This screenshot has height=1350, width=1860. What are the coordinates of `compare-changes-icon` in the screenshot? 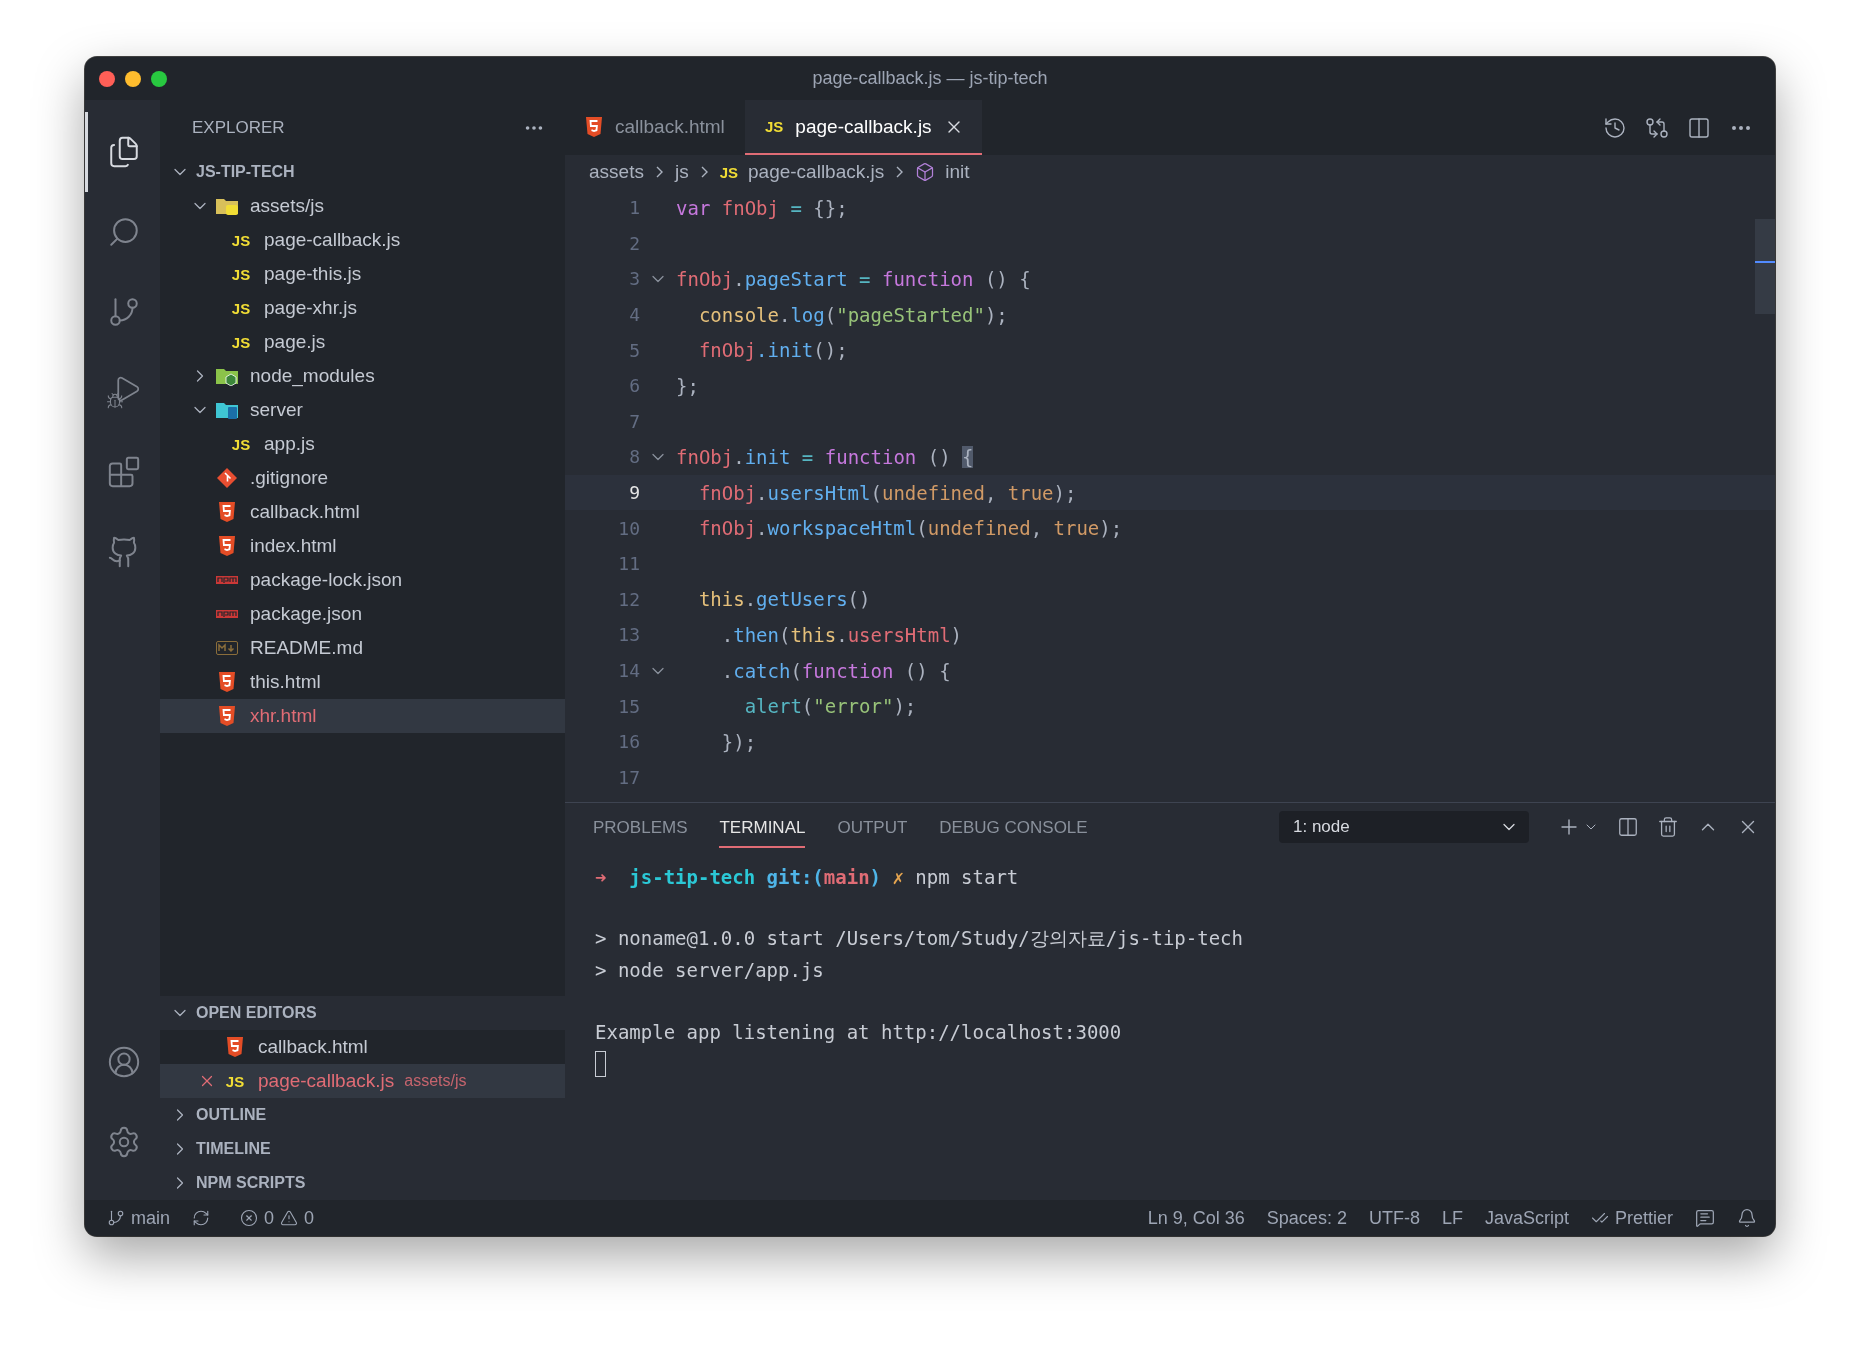 It's located at (1657, 127).